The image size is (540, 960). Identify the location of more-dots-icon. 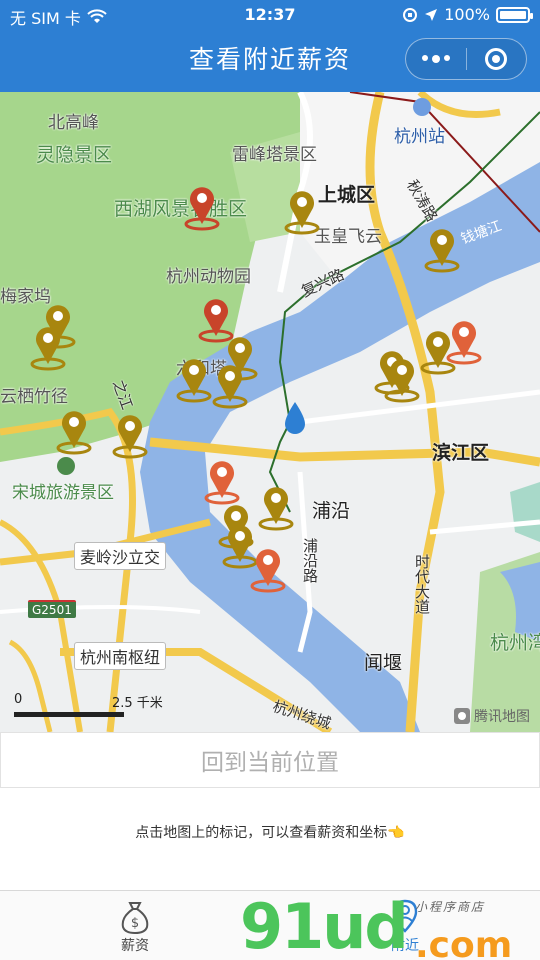
(435, 59).